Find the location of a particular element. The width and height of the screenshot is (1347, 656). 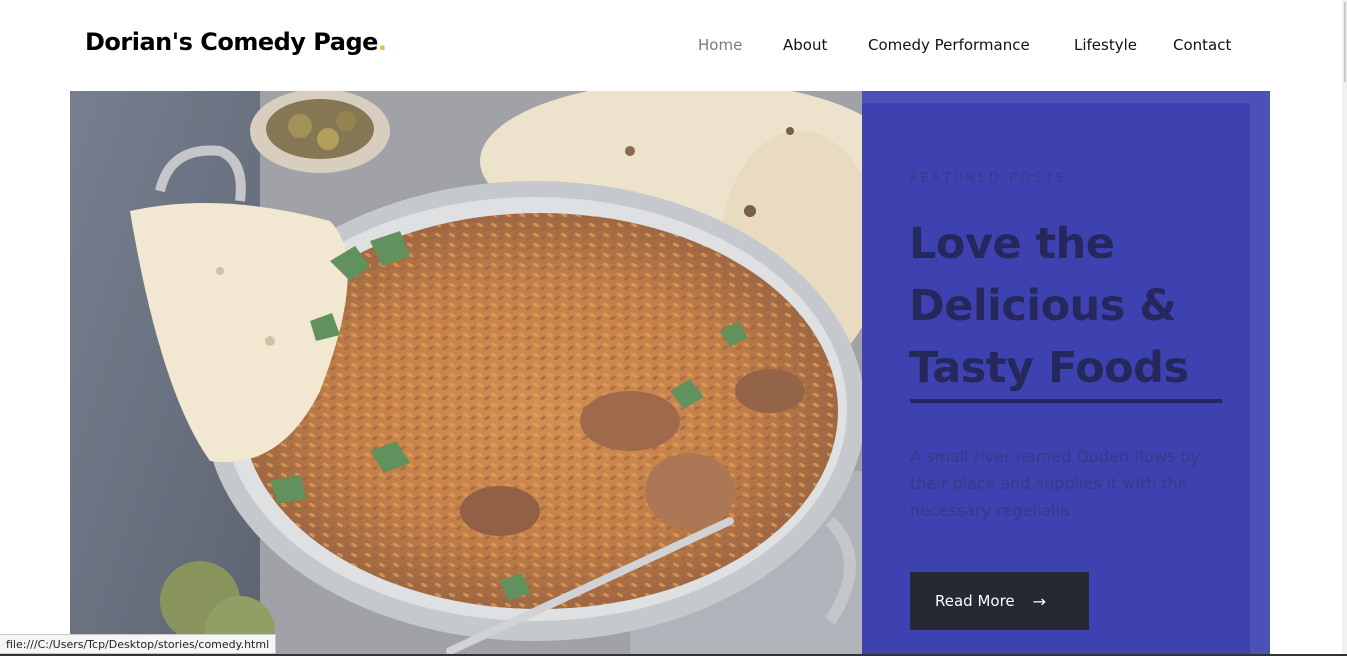

featured-headline: Love the Delicious & Tasty Foods is located at coordinates (1069, 306).